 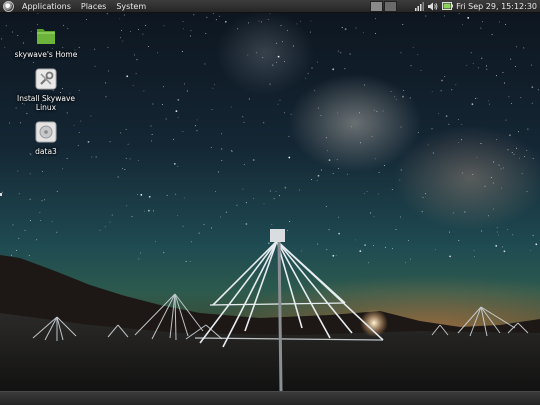 I want to click on menu-applications: Applications, so click(x=46, y=6).